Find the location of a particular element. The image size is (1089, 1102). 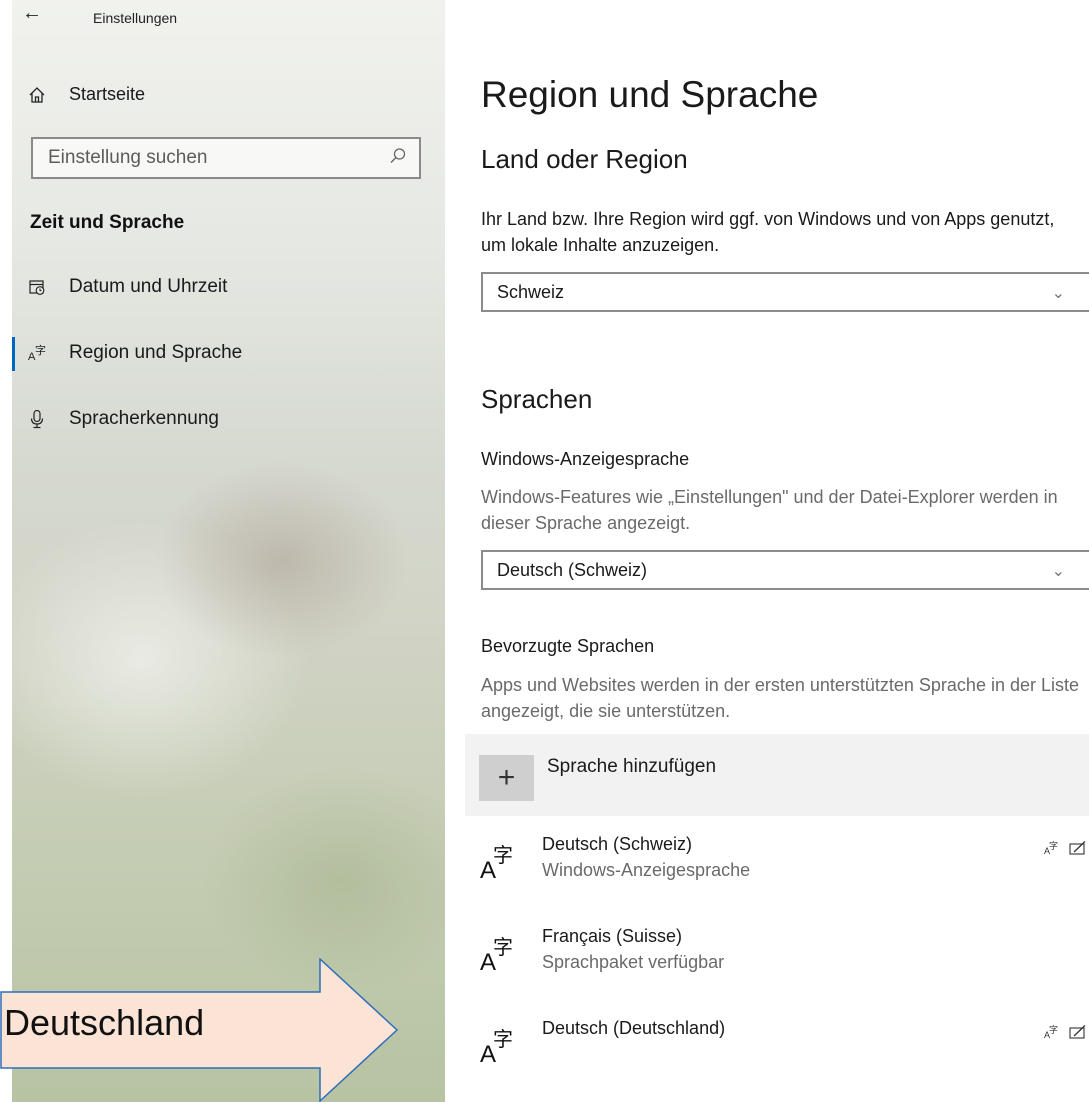

home-icon is located at coordinates (37, 95).